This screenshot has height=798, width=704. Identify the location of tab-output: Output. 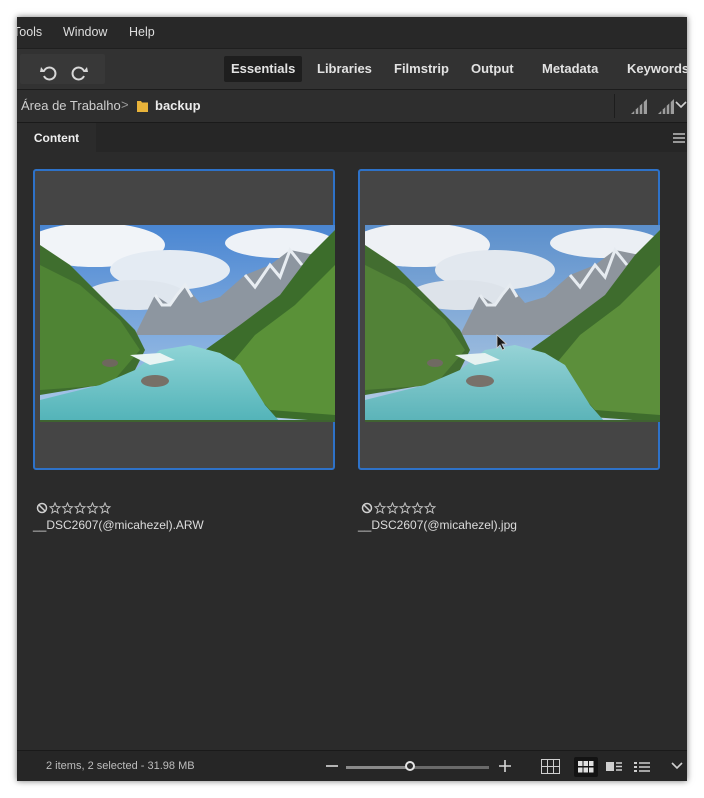
(492, 69).